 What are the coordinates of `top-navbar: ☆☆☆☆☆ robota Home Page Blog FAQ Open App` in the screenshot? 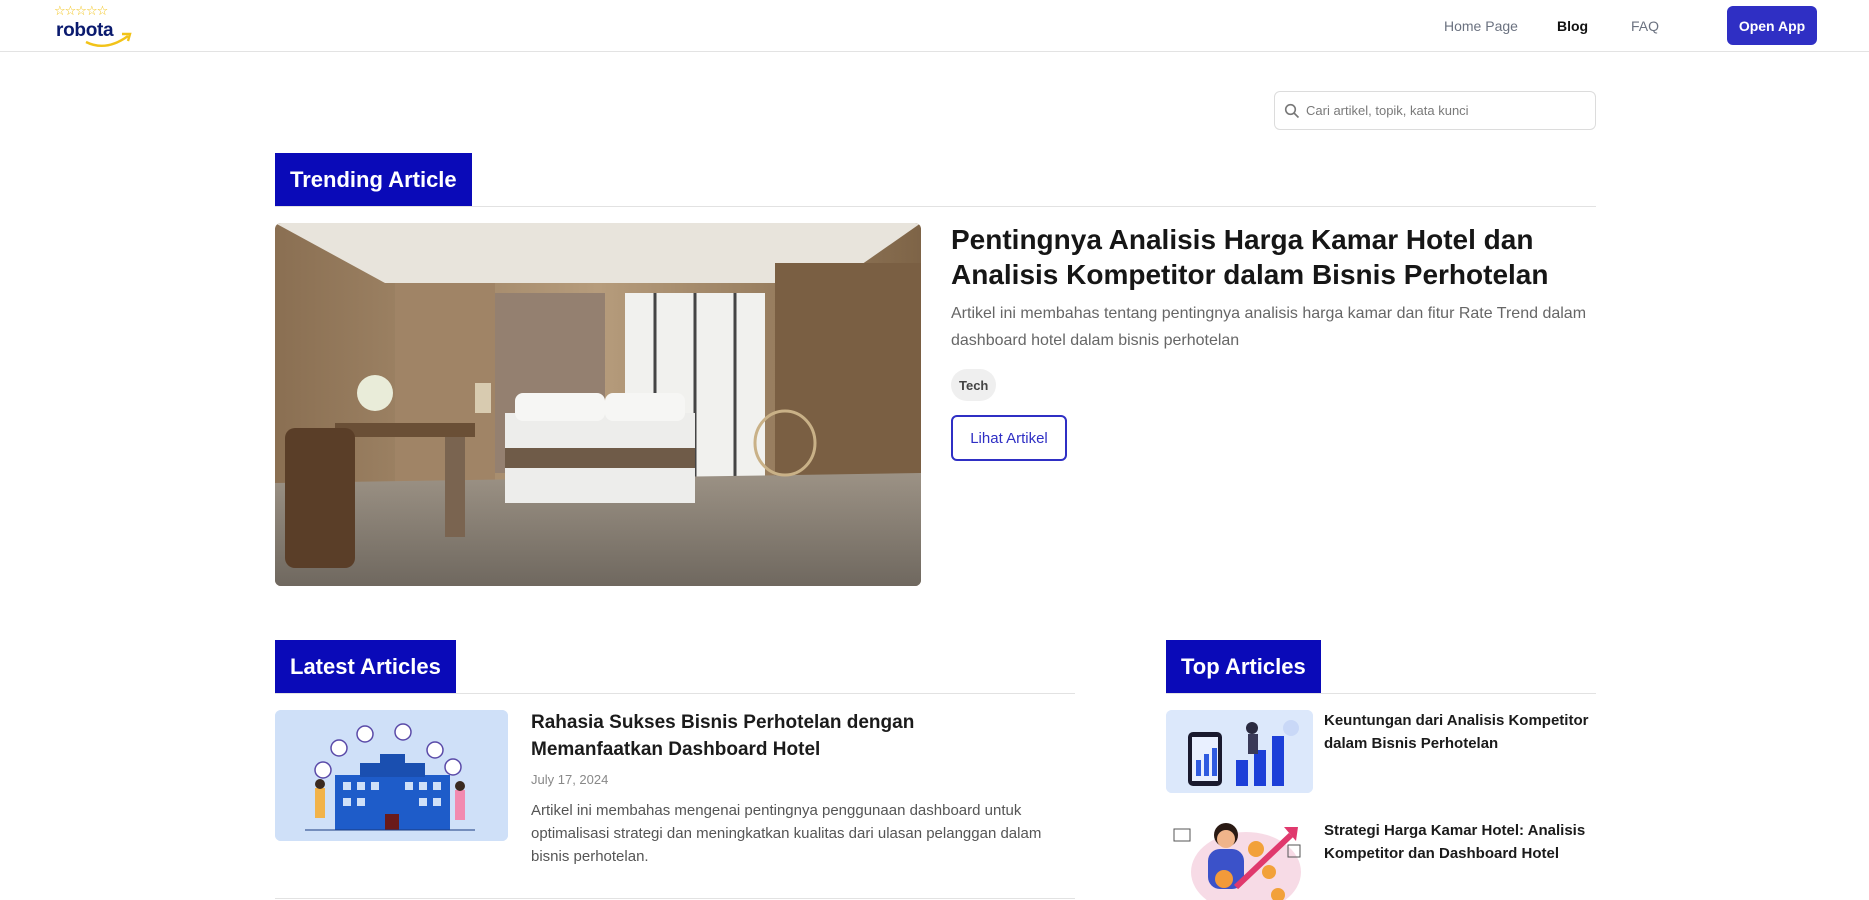 It's located at (934, 26).